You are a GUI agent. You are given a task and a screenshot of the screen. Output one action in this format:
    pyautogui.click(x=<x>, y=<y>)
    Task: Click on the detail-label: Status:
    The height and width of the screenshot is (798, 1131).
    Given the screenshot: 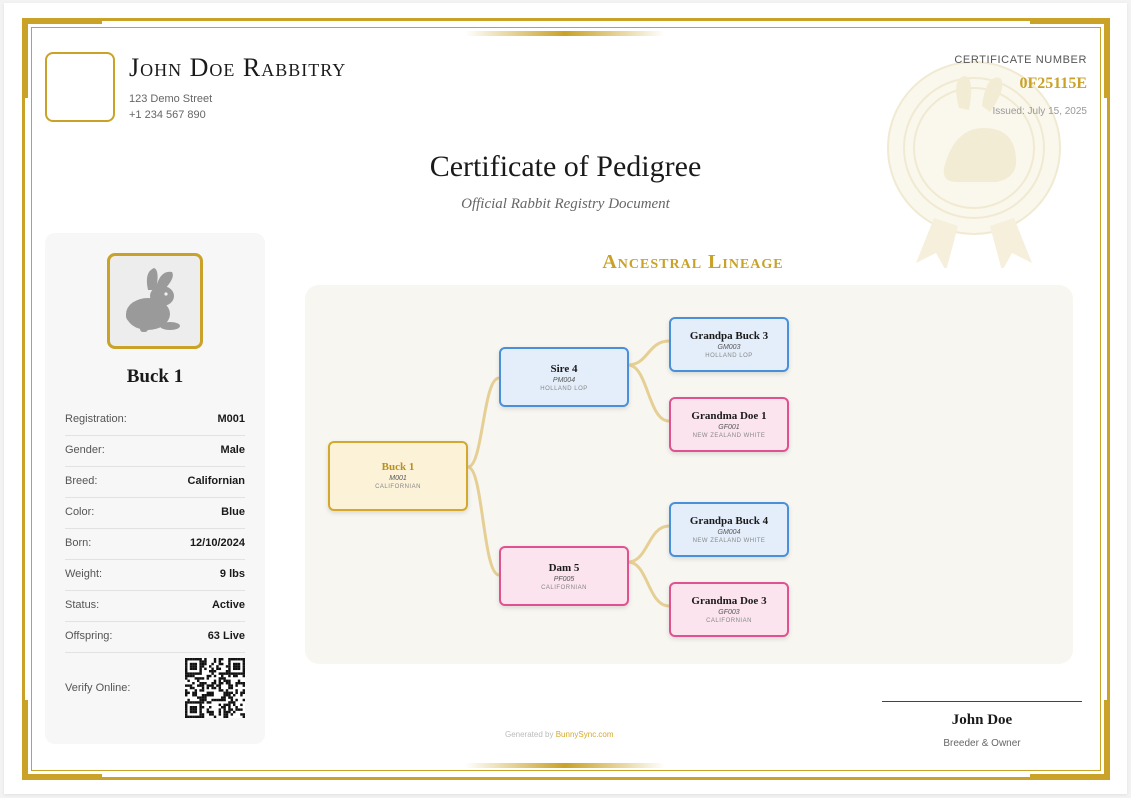 What is the action you would take?
    pyautogui.click(x=82, y=605)
    